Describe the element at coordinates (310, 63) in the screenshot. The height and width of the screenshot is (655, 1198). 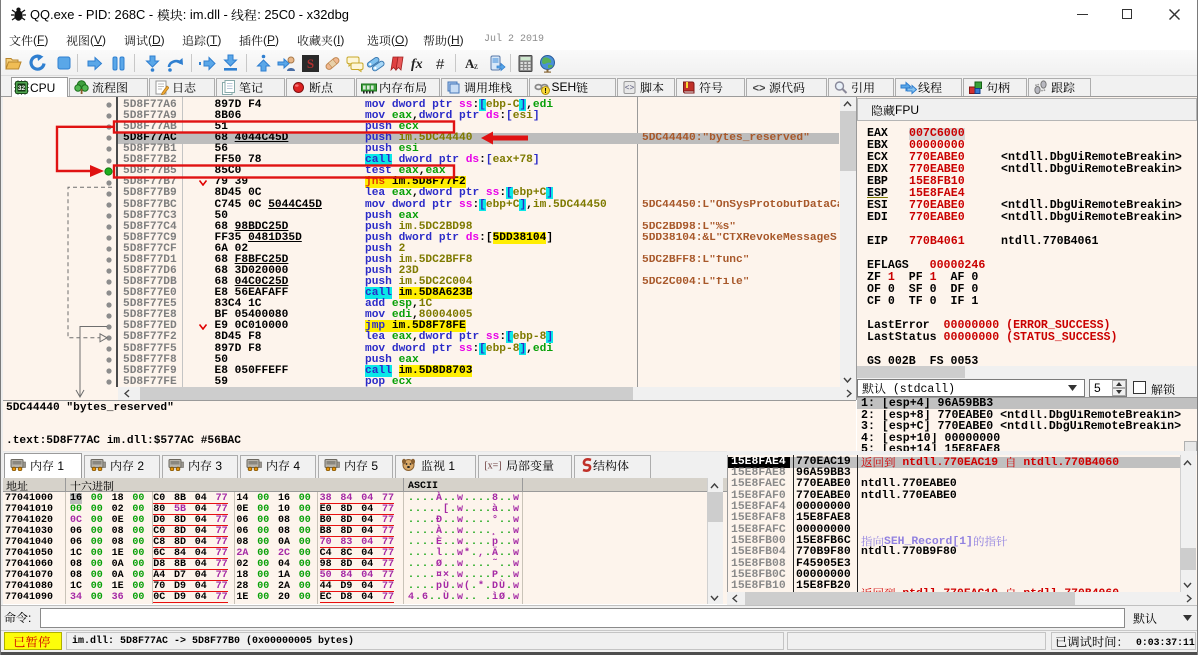
I see `svg-text: S` at that location.